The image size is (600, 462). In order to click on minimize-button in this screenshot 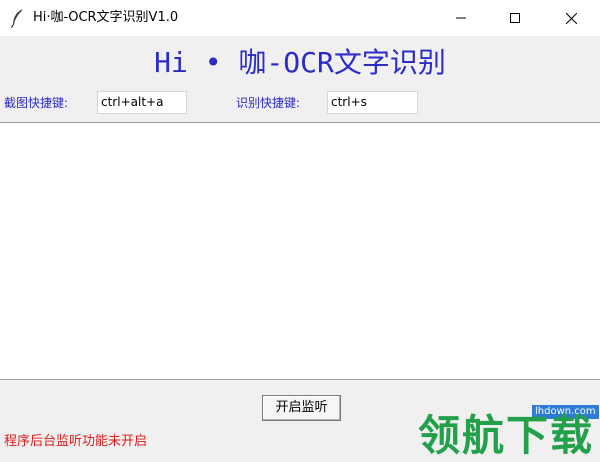, I will do `click(461, 18)`.